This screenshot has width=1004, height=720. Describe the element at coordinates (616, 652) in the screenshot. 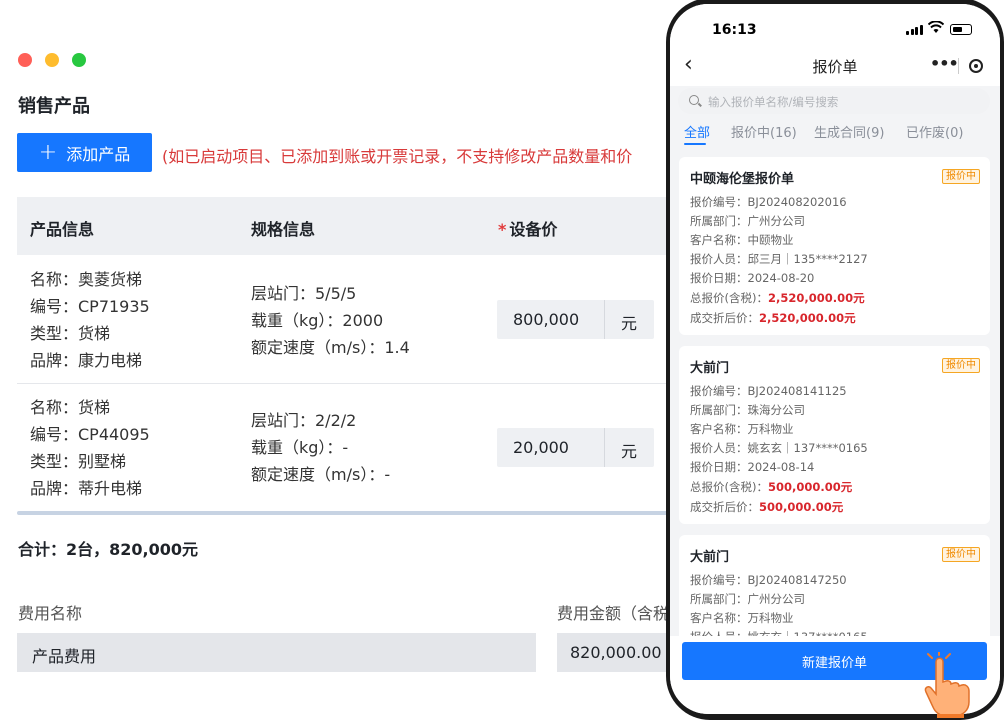

I see `fee-amount-value: 820,000.00` at that location.